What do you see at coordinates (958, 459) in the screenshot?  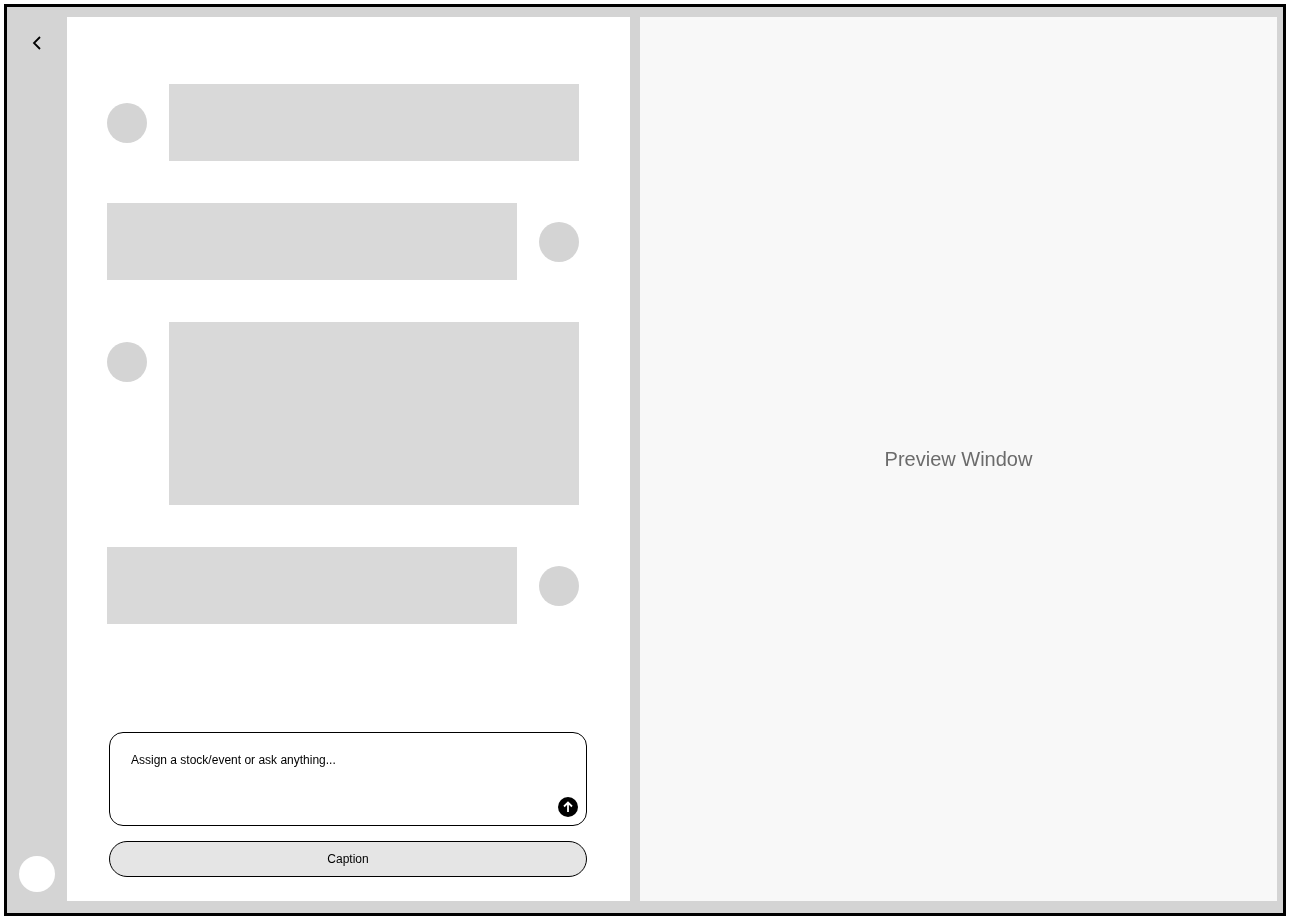 I see `preview-label: Preview Window` at bounding box center [958, 459].